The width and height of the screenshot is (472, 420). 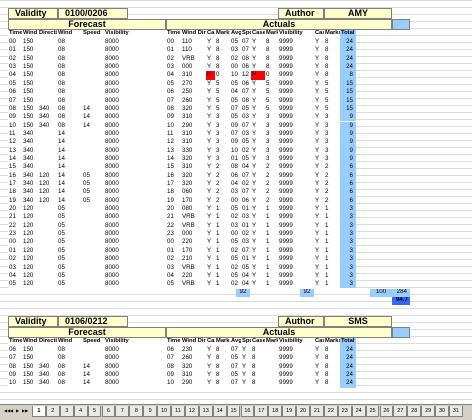 What do you see at coordinates (210, 75) in the screenshot?
I see `table-cell: N` at bounding box center [210, 75].